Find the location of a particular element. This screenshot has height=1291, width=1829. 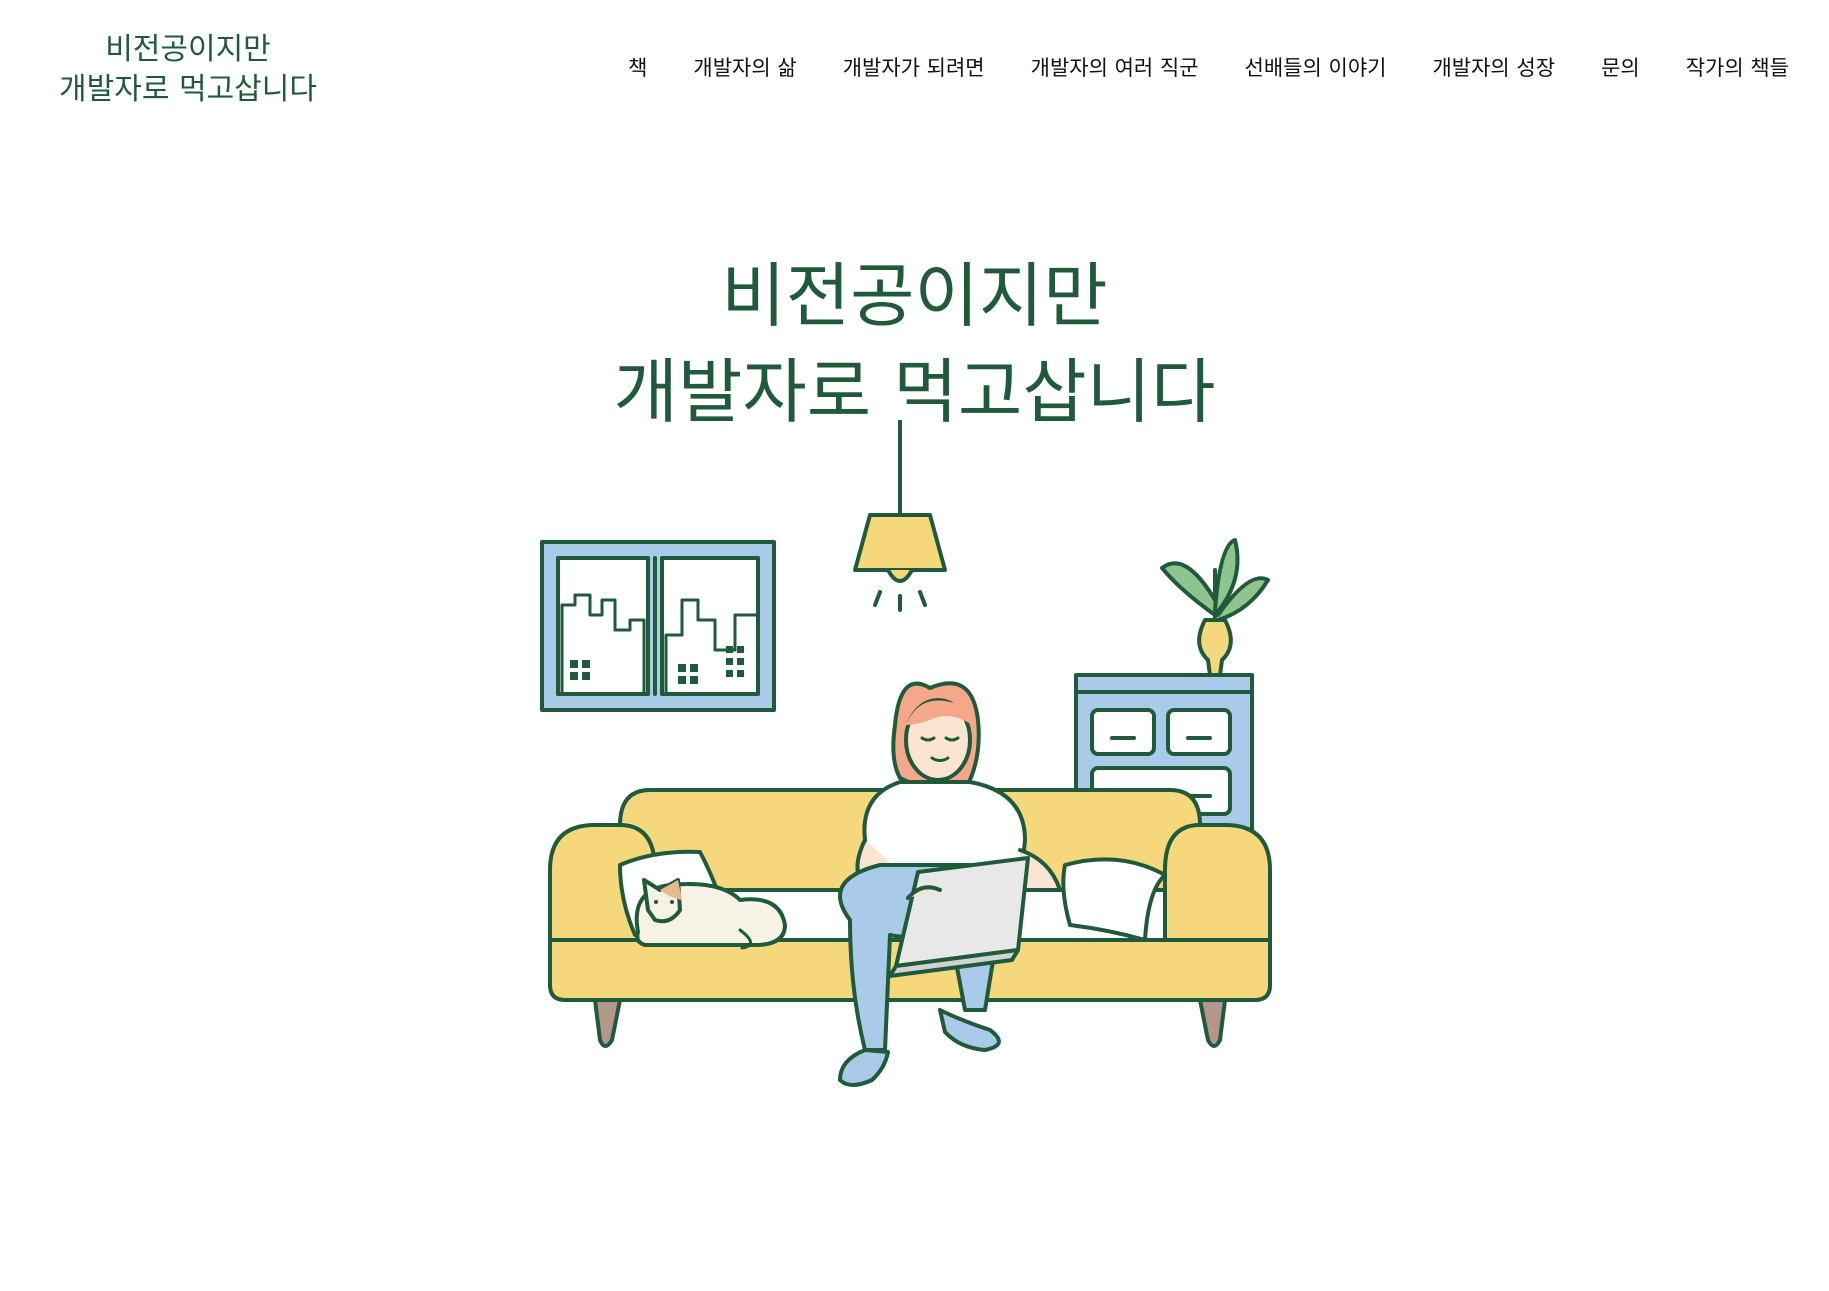

logo-line-1: 비전공이지만 is located at coordinates (188, 49).